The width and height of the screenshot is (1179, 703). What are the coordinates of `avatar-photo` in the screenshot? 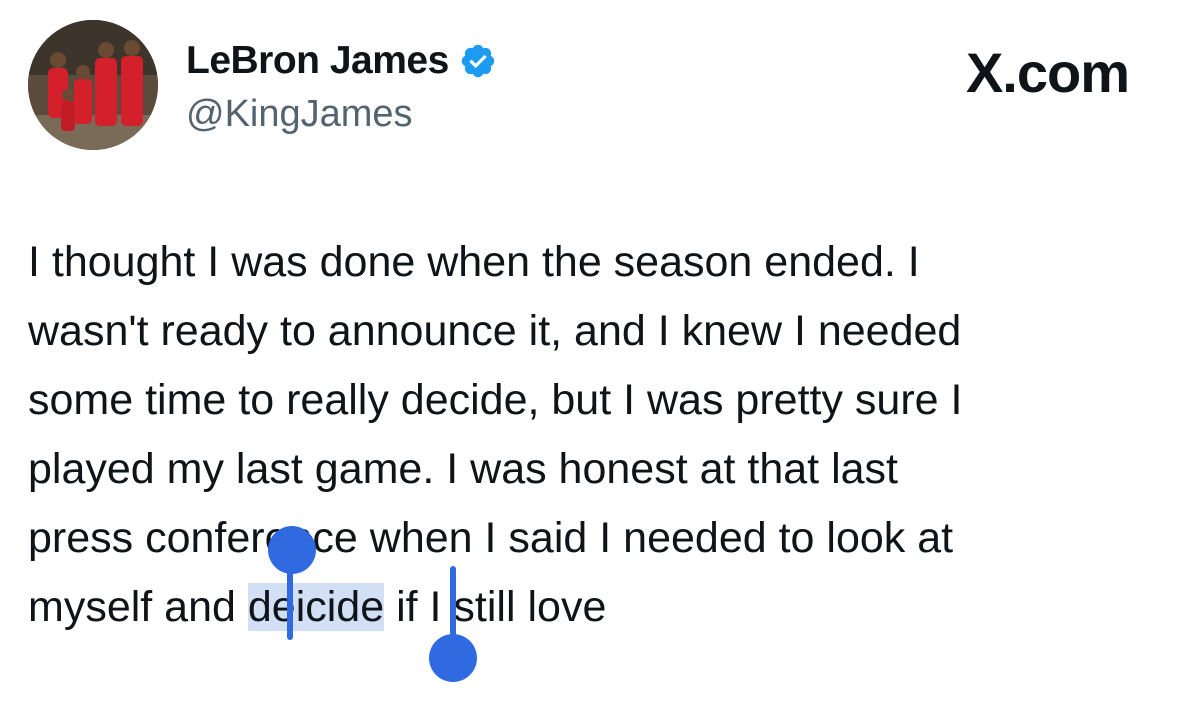 It's located at (93, 85).